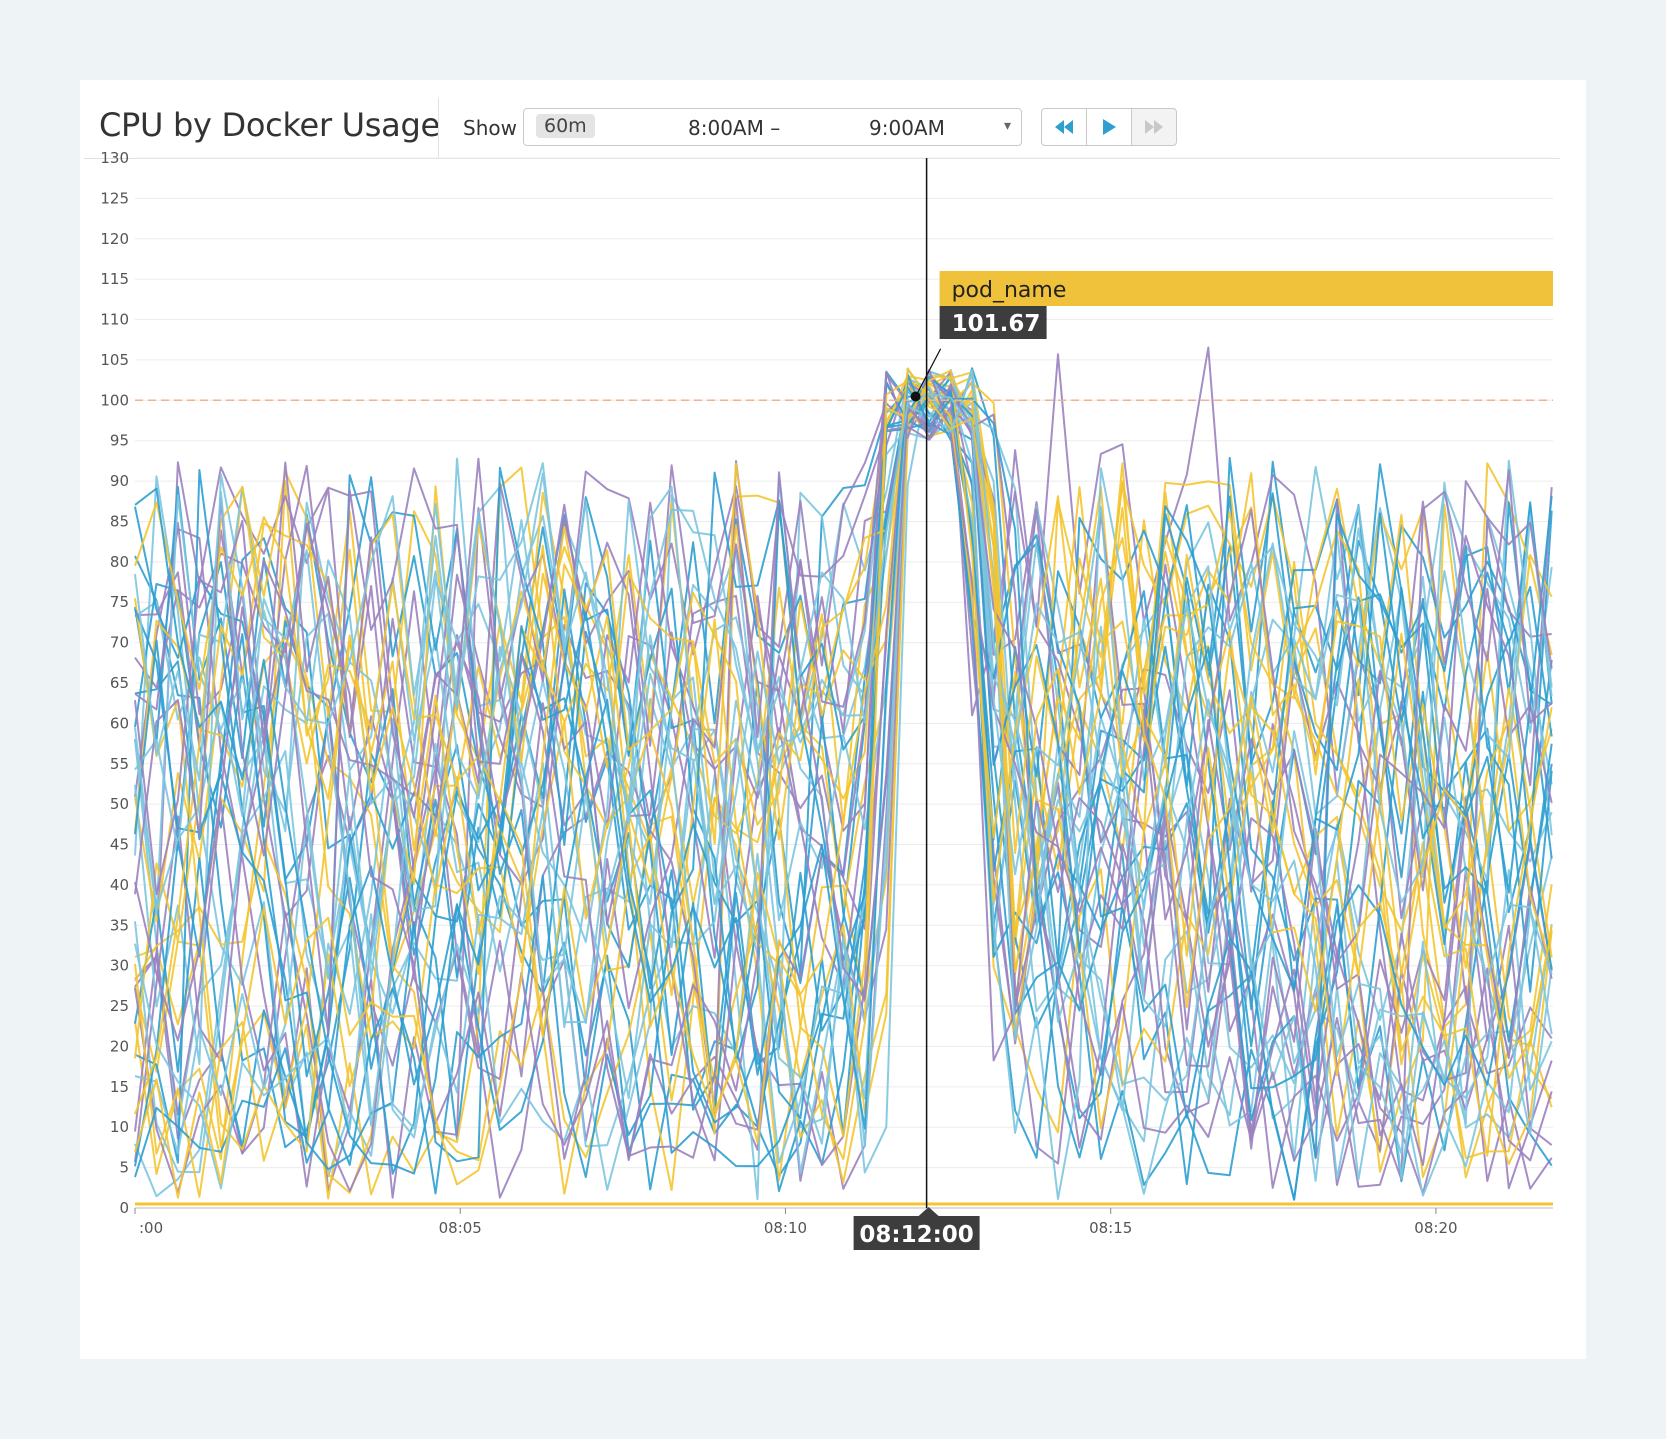  I want to click on y-tick-label: 70, so click(119, 643).